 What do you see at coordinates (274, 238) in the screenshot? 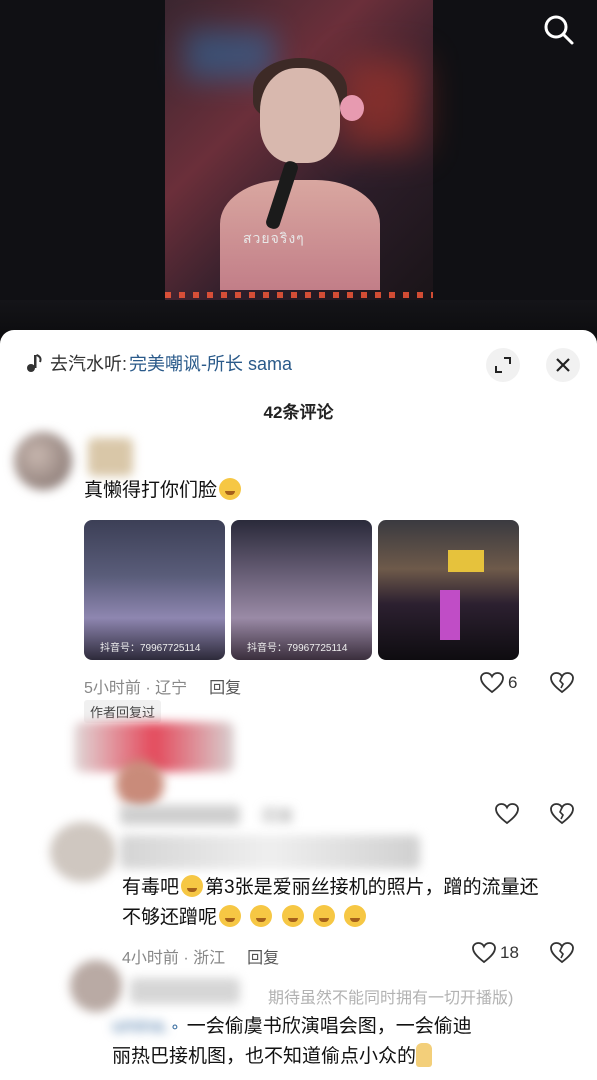
I see `video-lyric-text: สวยจริงๆ` at bounding box center [274, 238].